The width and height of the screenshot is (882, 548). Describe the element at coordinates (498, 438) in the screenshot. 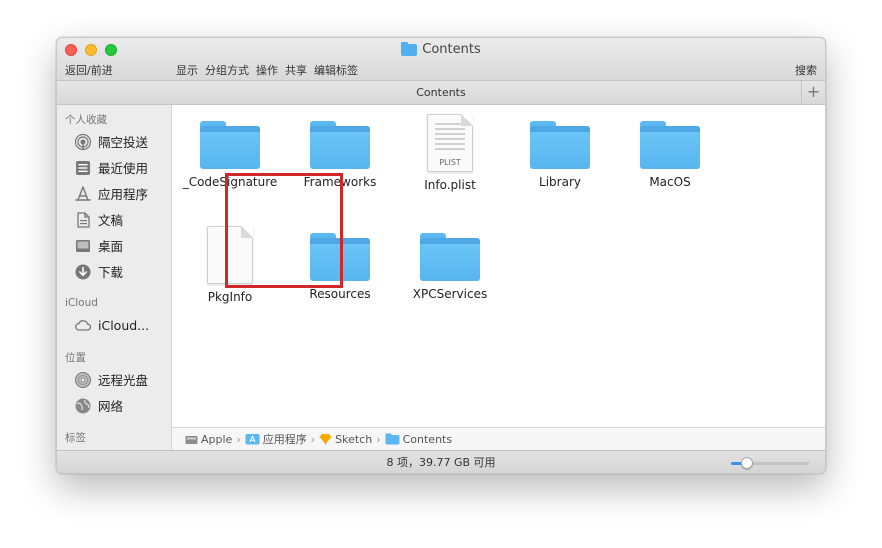

I see `breadcrumb: Apple › 应用程序 › Sketch › Contents` at that location.